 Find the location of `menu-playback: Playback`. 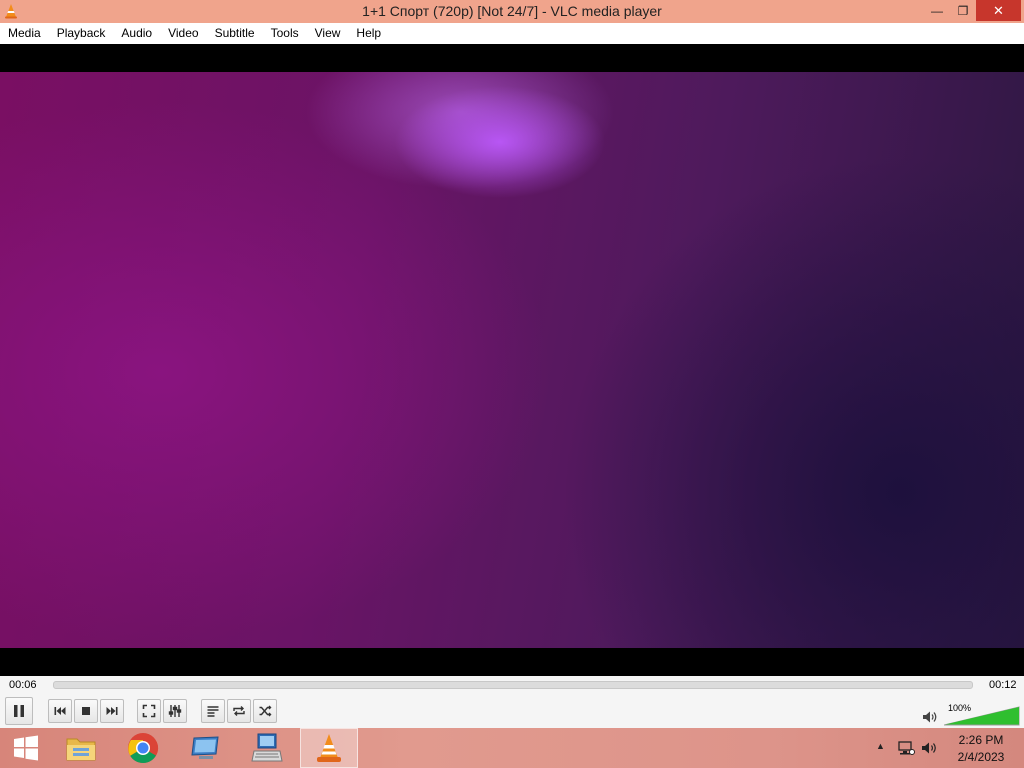

menu-playback: Playback is located at coordinates (81, 33).